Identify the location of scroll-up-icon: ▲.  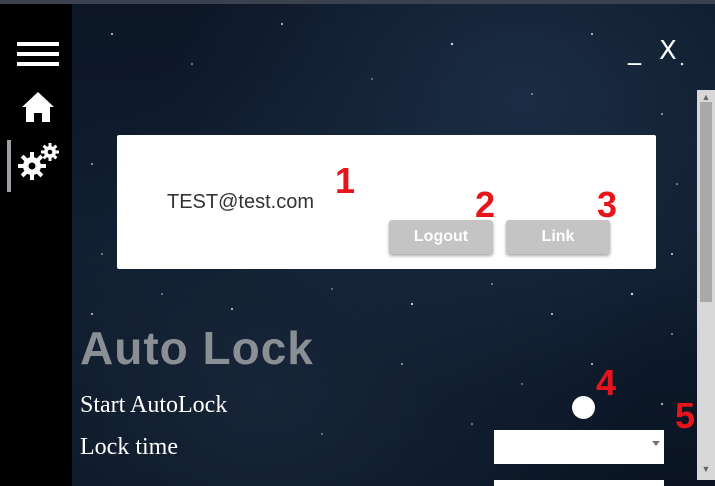
(706, 97).